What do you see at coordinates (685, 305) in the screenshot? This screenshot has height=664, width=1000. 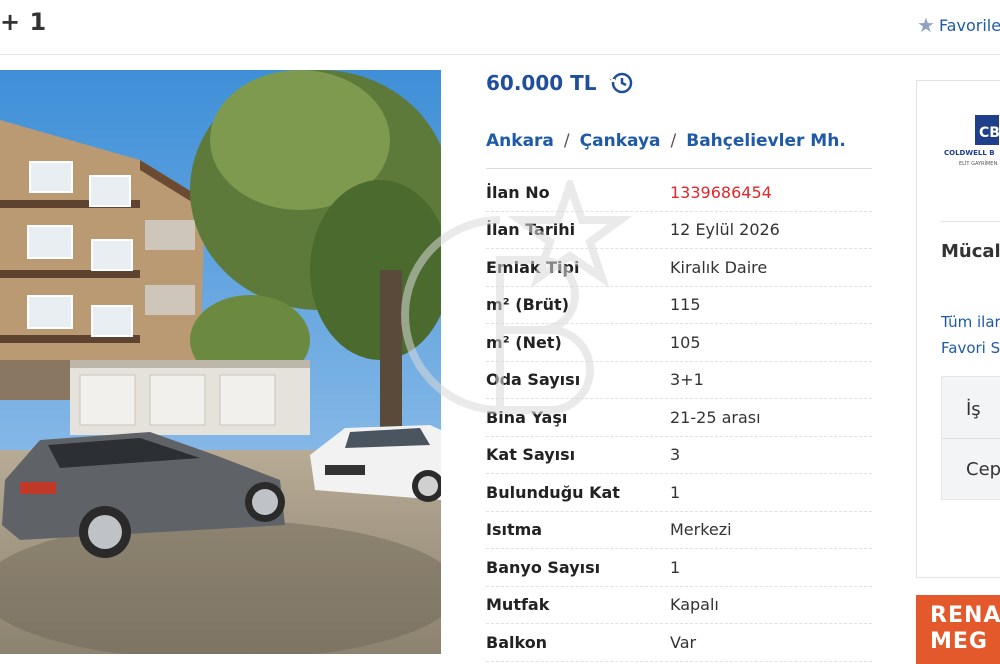 I see `detail-value: 115` at bounding box center [685, 305].